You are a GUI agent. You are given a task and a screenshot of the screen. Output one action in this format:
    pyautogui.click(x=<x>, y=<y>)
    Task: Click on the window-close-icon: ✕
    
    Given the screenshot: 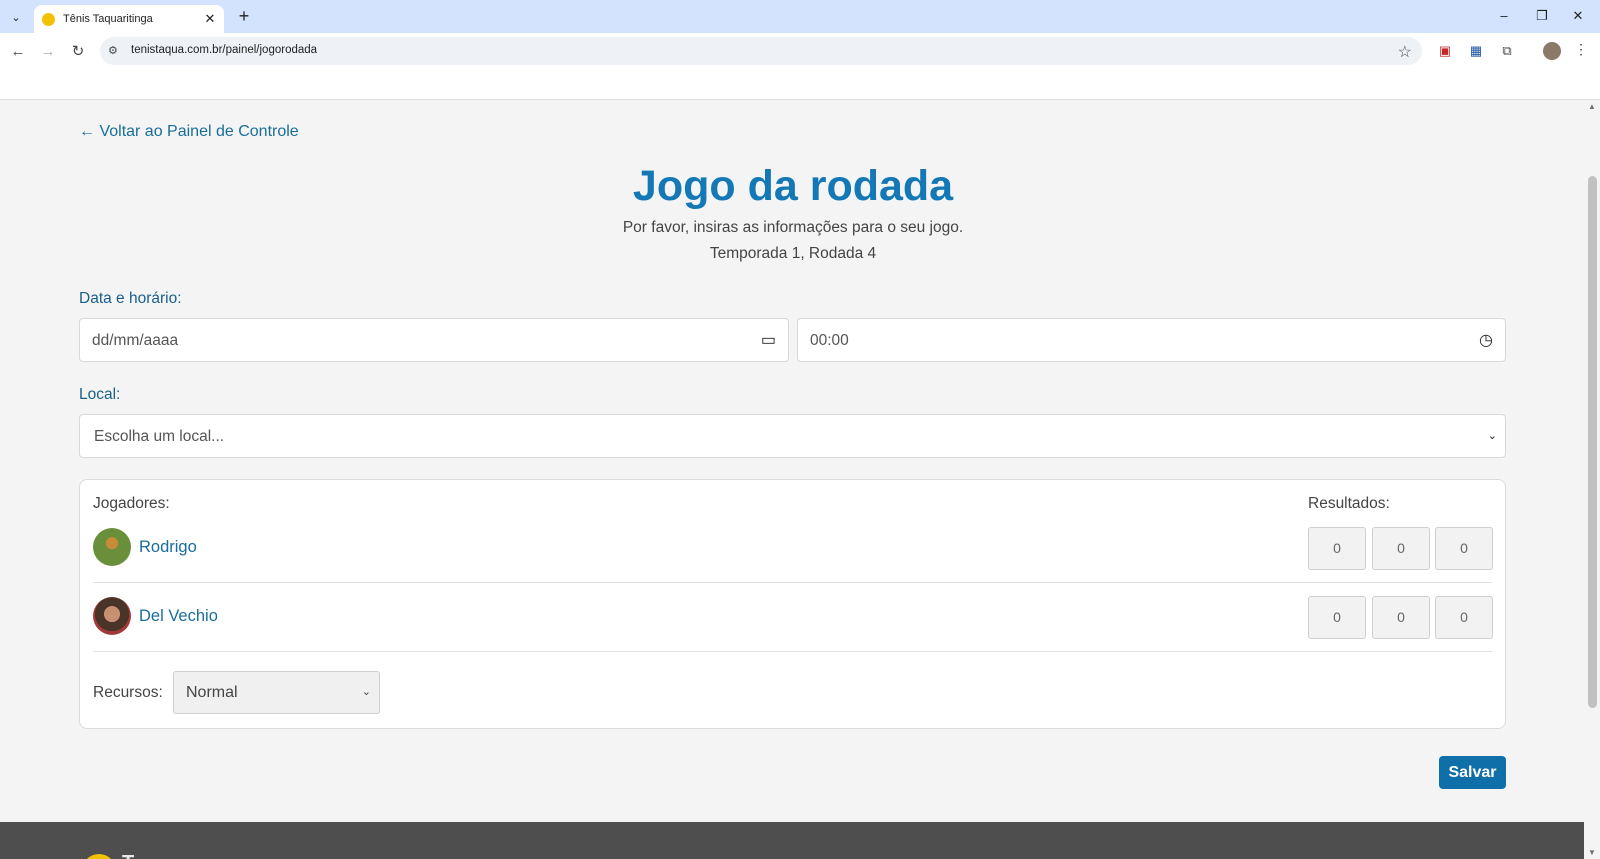 What is the action you would take?
    pyautogui.click(x=1578, y=16)
    